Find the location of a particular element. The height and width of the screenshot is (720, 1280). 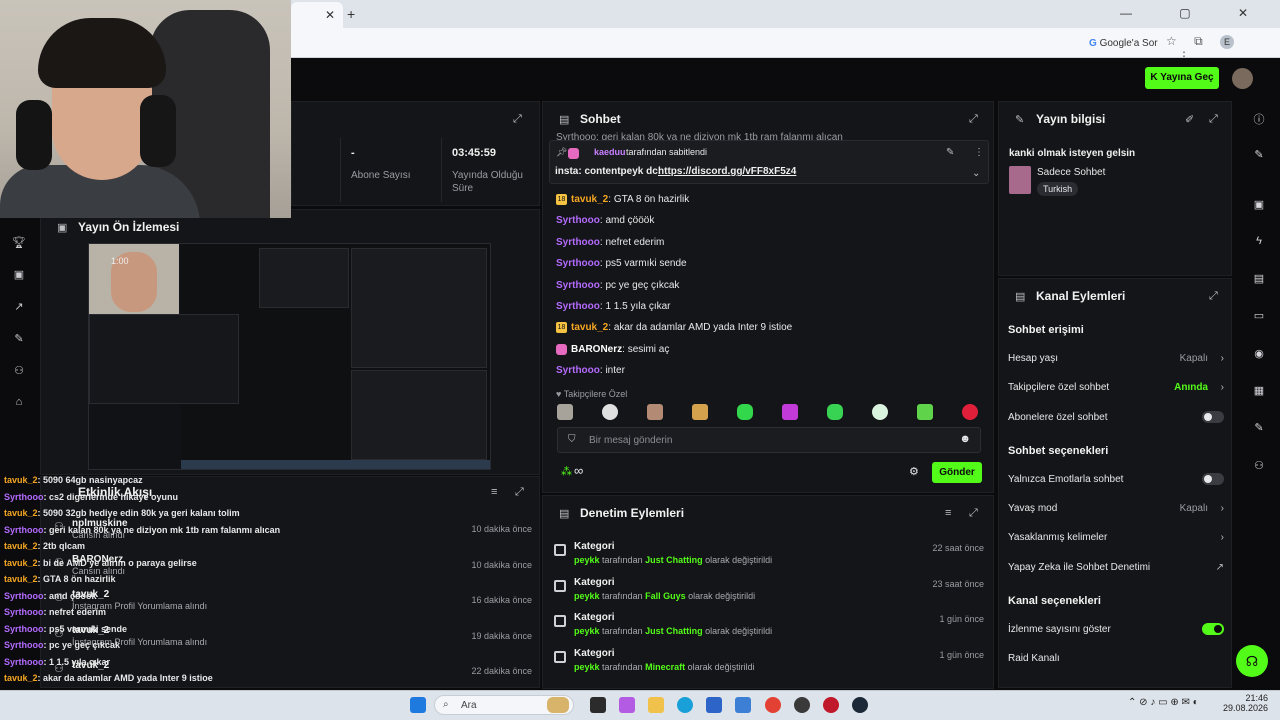

mail-icon is located at coordinates (743, 705).